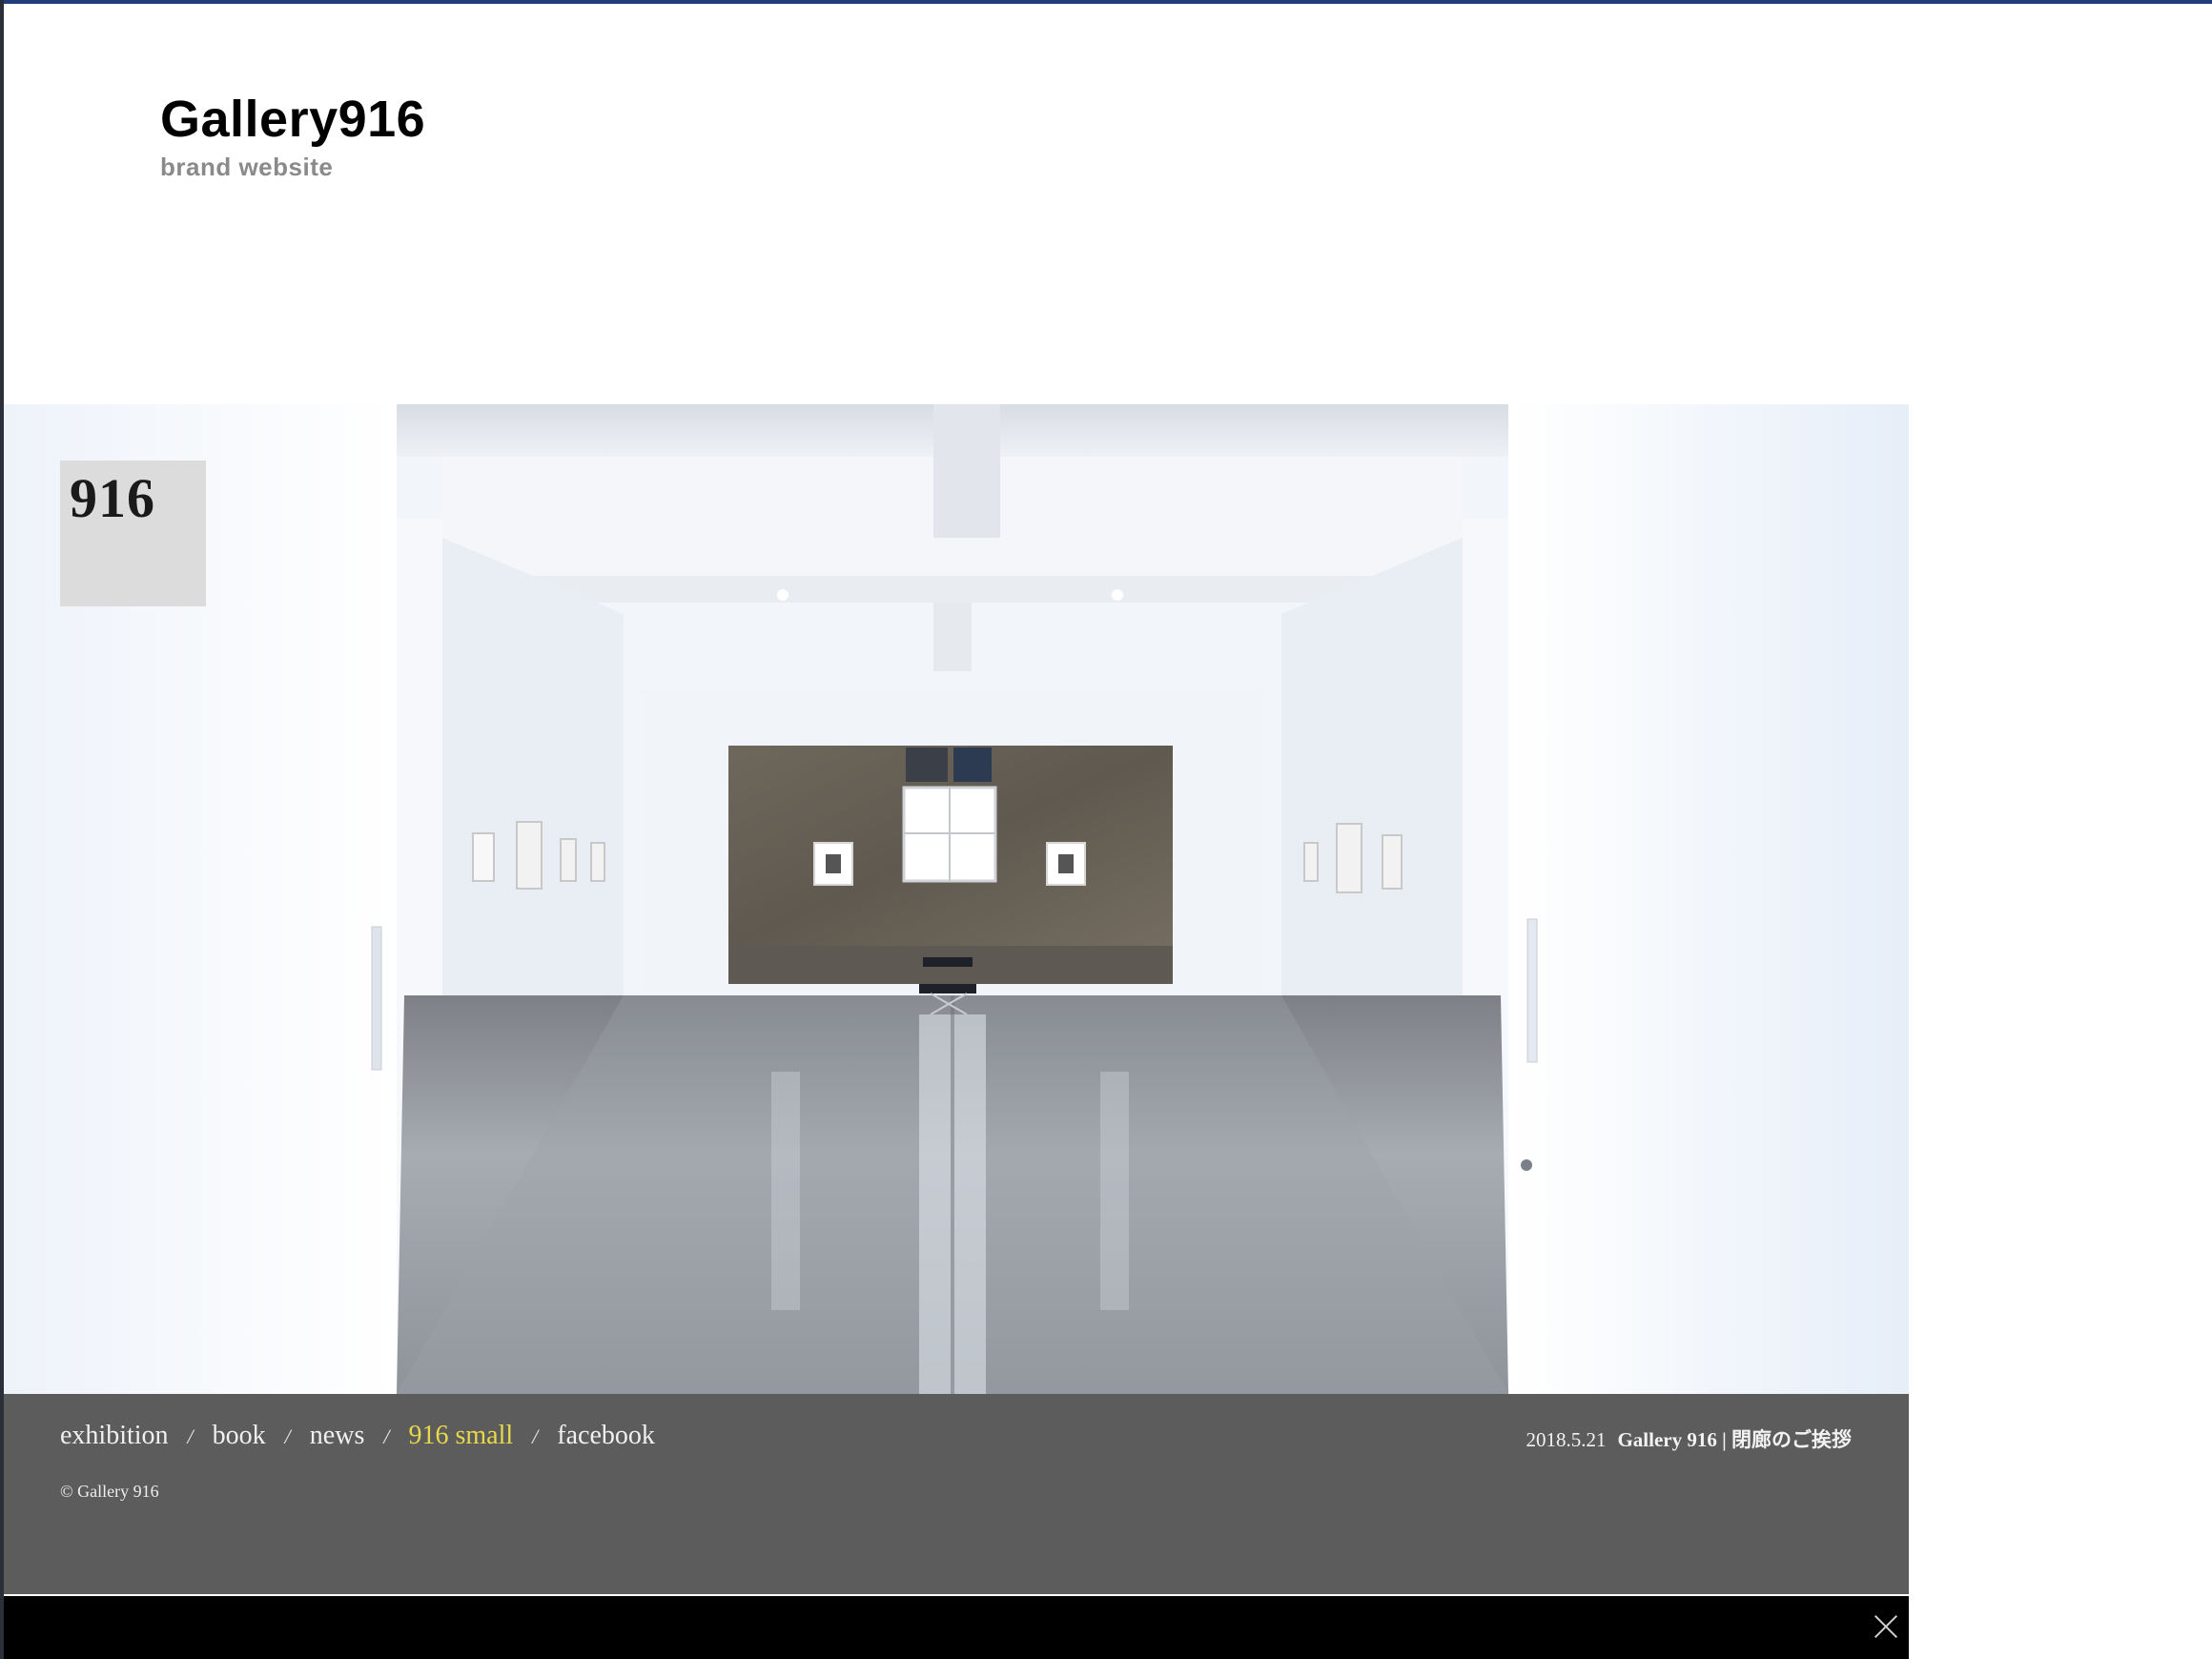 The image size is (2212, 1659). I want to click on close-icon, so click(1886, 1626).